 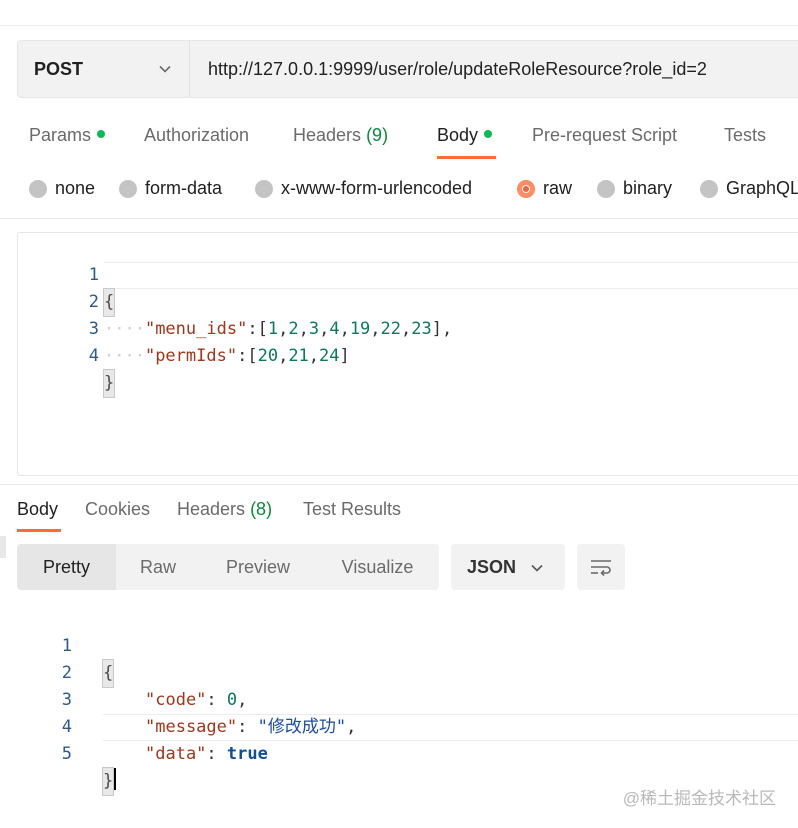 What do you see at coordinates (451, 275) in the screenshot?
I see `current-line-highlight` at bounding box center [451, 275].